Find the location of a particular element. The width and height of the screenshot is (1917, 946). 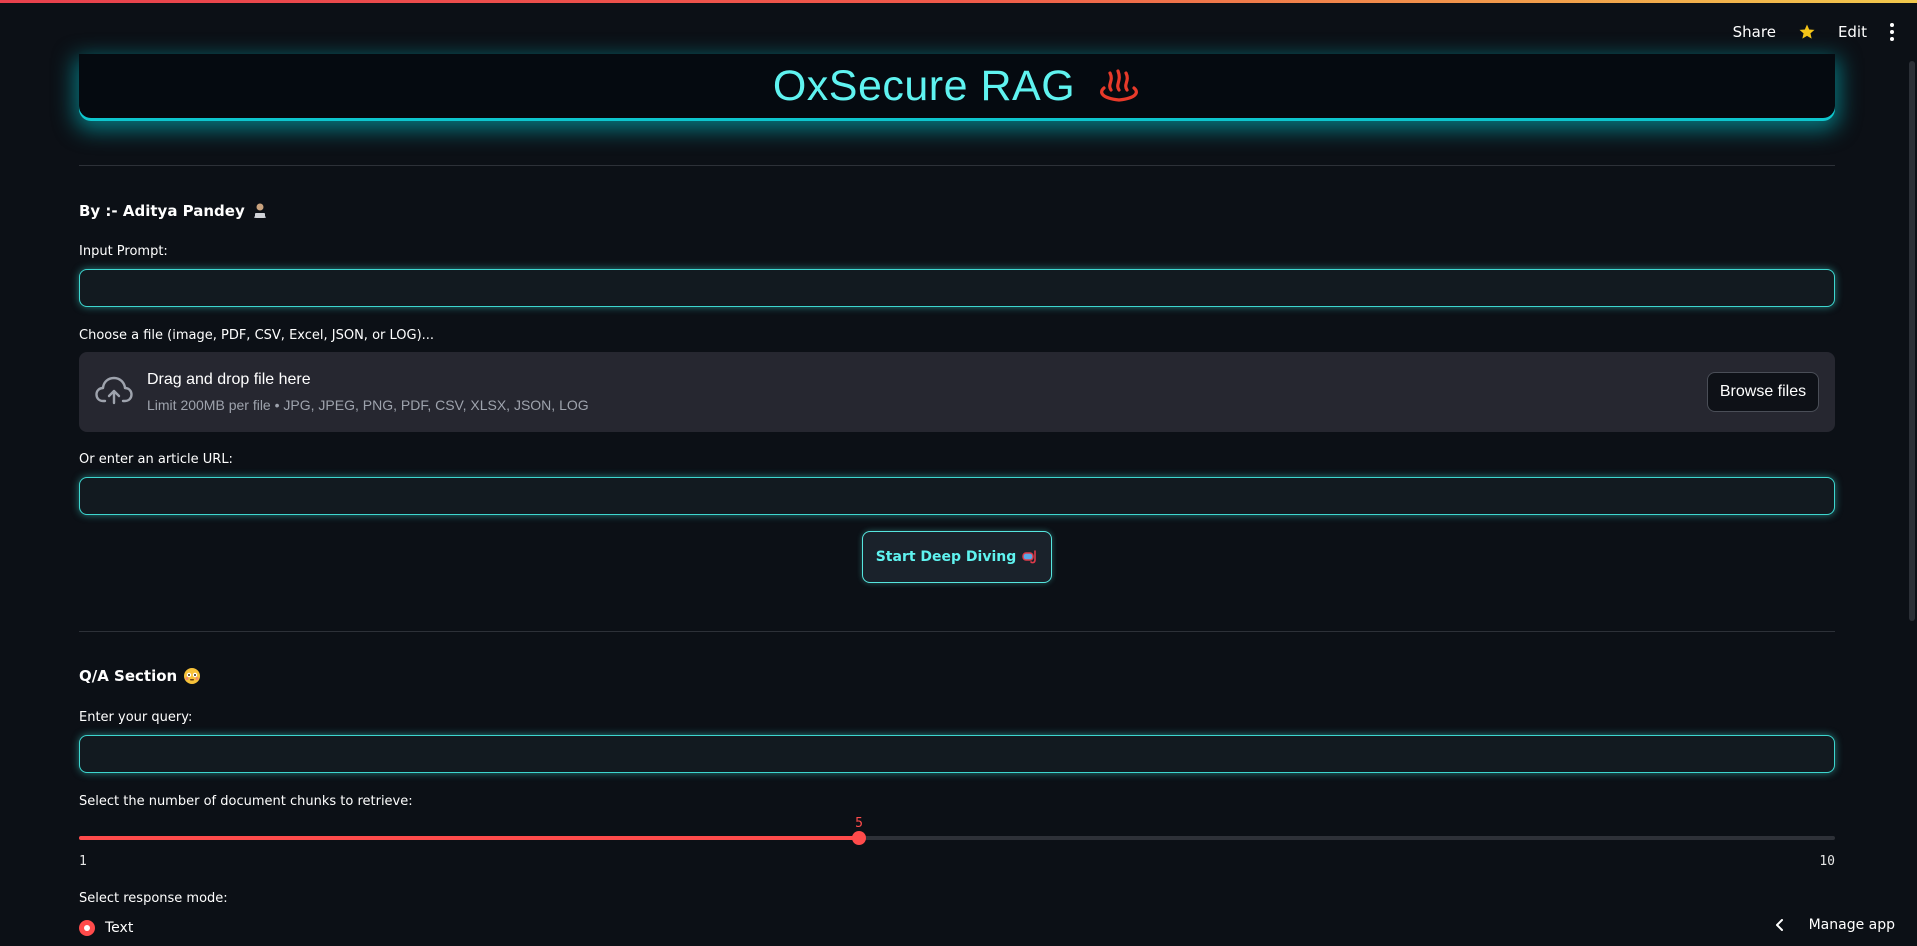

radio-option-text: Text is located at coordinates (106, 928).